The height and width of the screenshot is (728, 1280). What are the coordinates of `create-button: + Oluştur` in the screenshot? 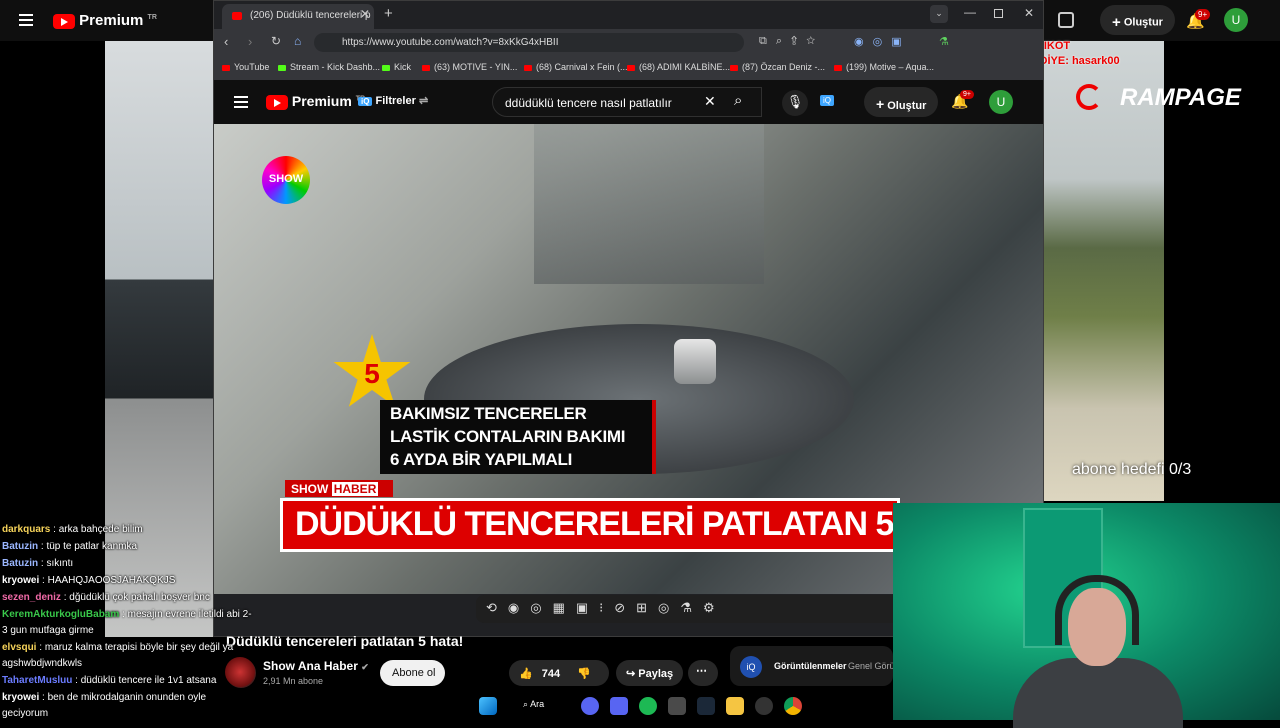 It's located at (901, 102).